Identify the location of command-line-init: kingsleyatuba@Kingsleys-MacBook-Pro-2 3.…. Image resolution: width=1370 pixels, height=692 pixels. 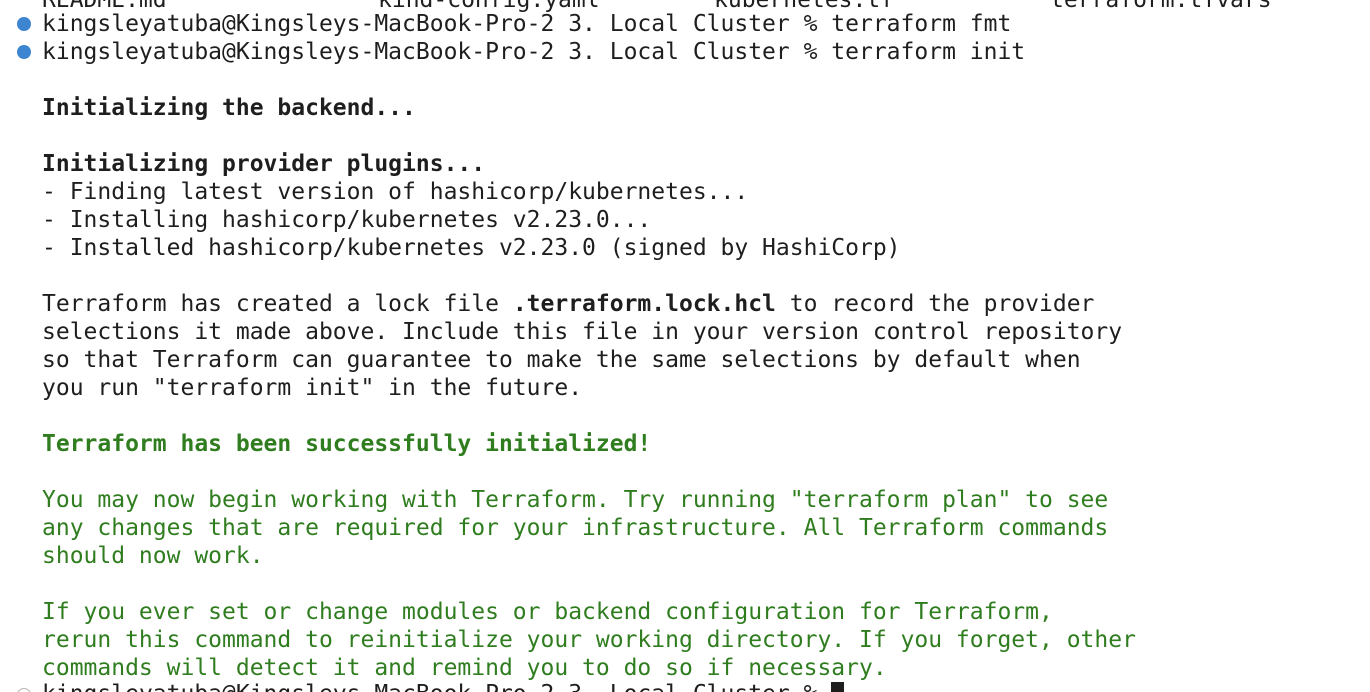
(533, 52).